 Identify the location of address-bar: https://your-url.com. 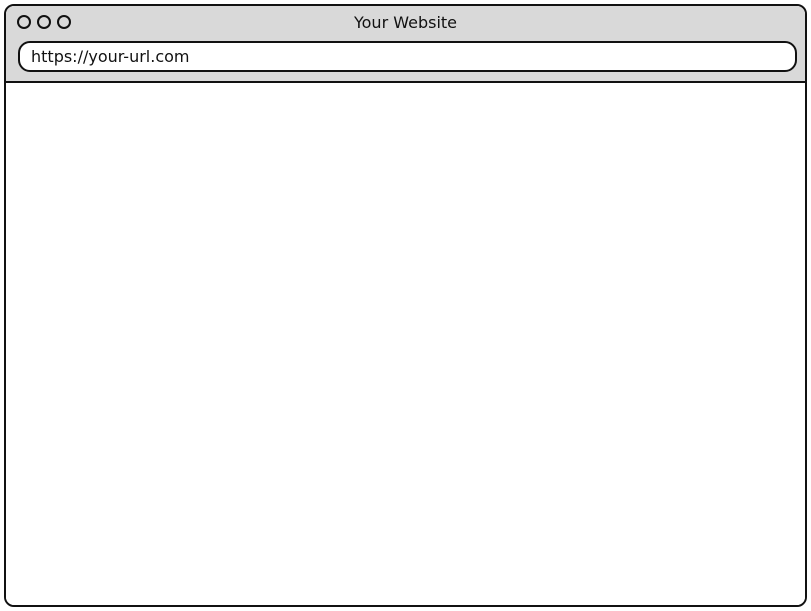
(407, 56).